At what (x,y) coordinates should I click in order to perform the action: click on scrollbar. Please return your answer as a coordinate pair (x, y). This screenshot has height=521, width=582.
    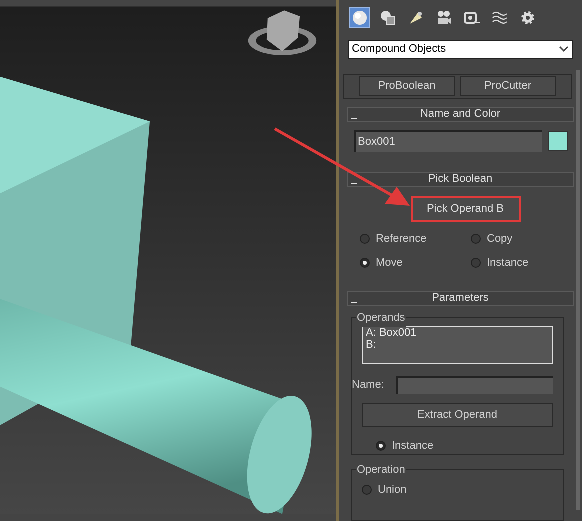
    Looking at the image, I should click on (578, 290).